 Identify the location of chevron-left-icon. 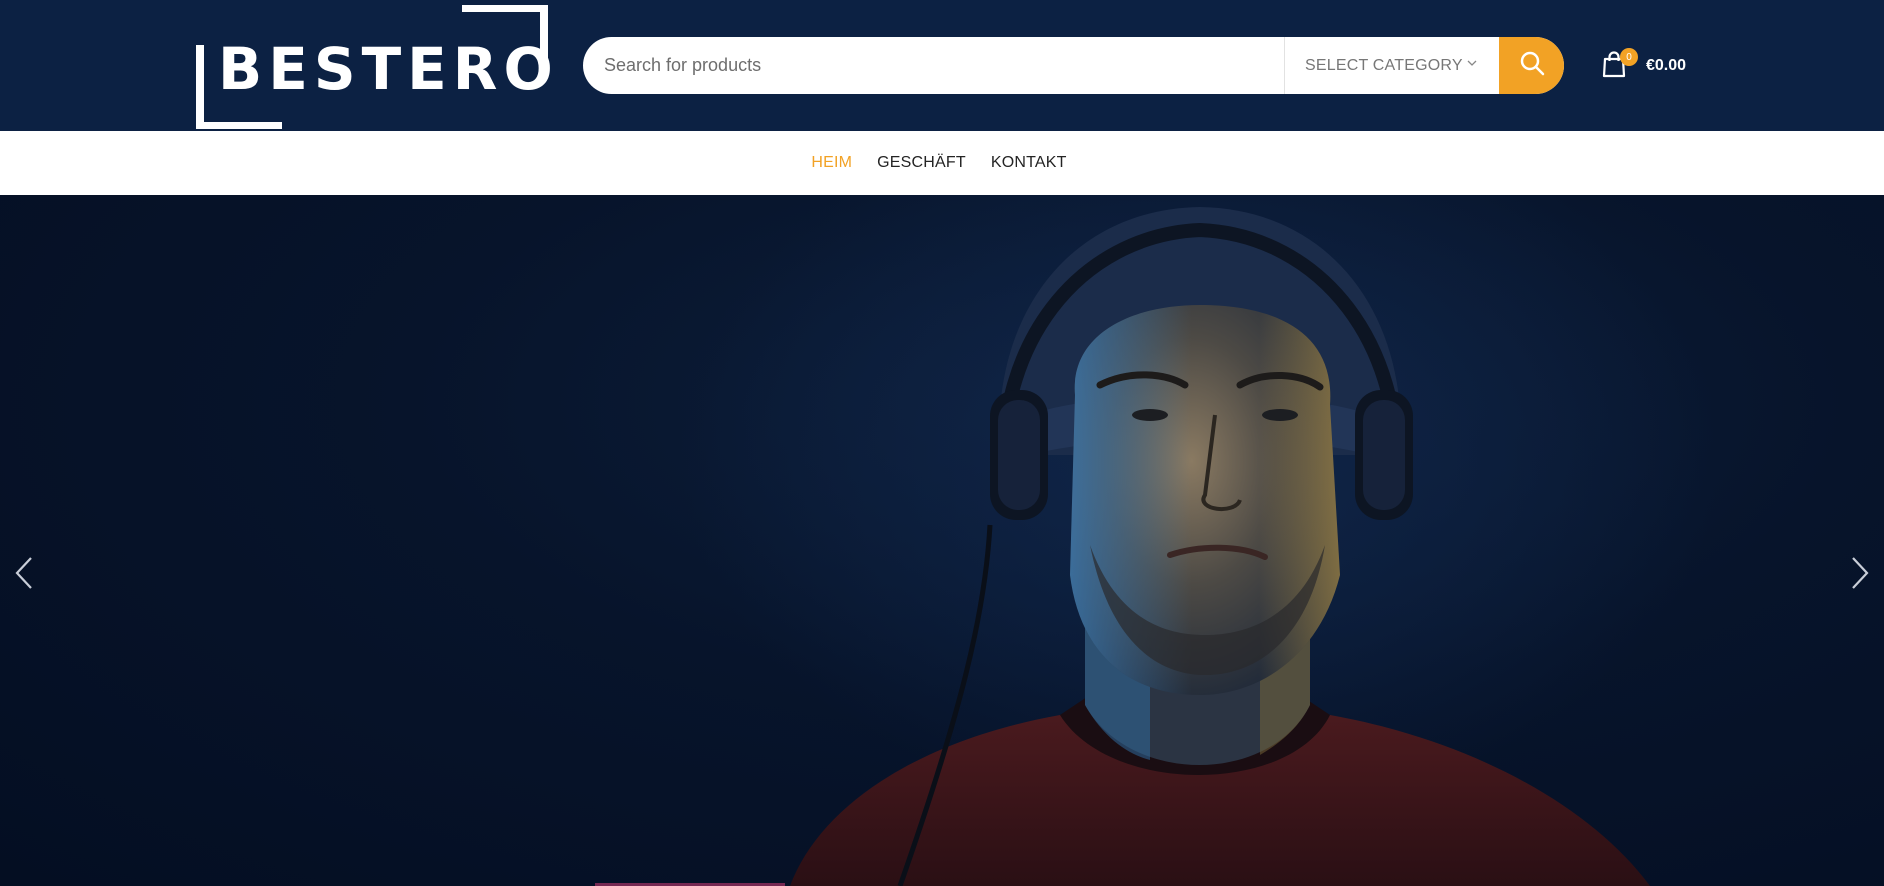
(24, 577).